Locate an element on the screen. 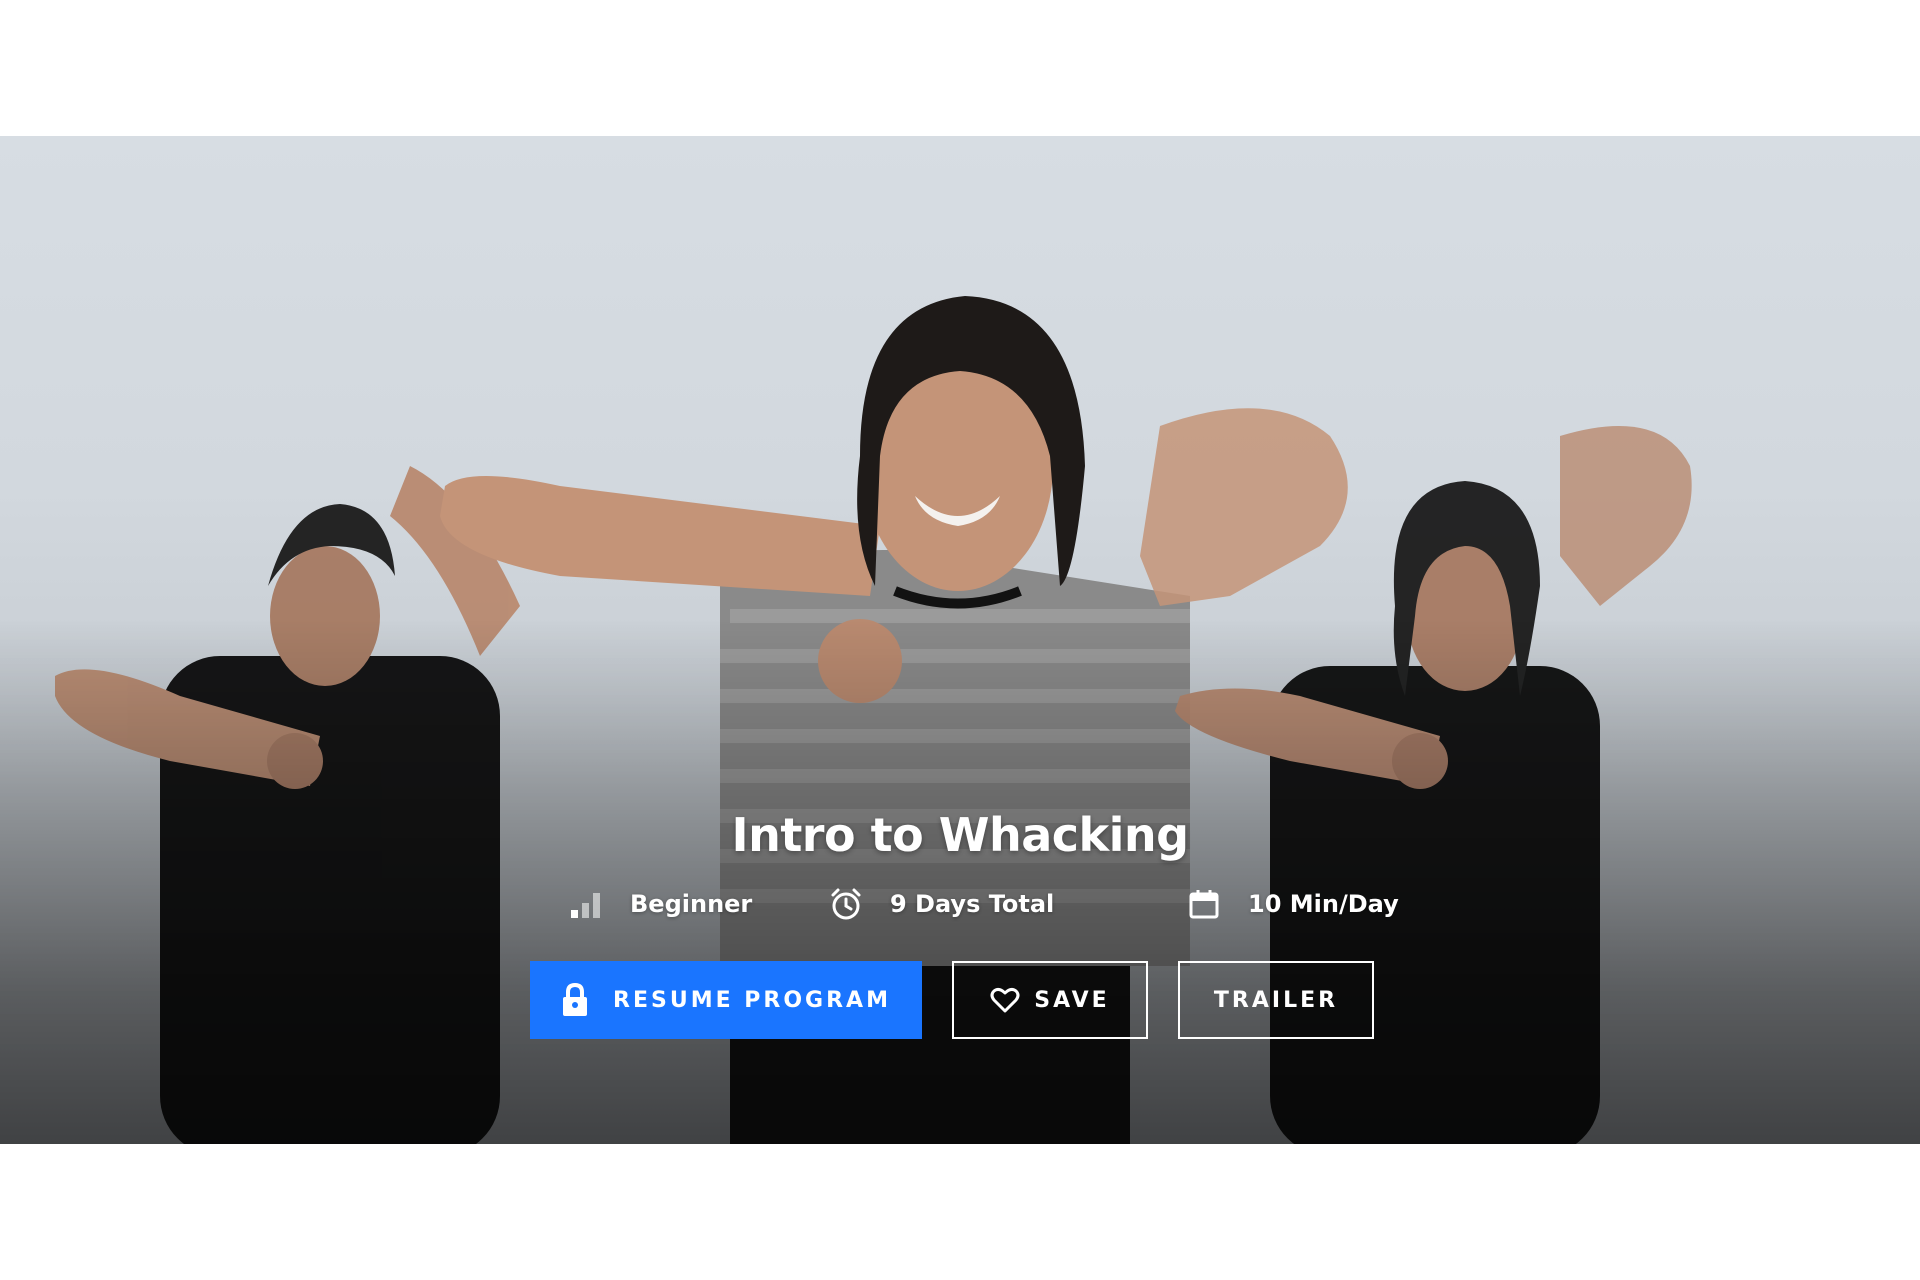 This screenshot has height=1280, width=1920. alarm-clock-icon is located at coordinates (846, 904).